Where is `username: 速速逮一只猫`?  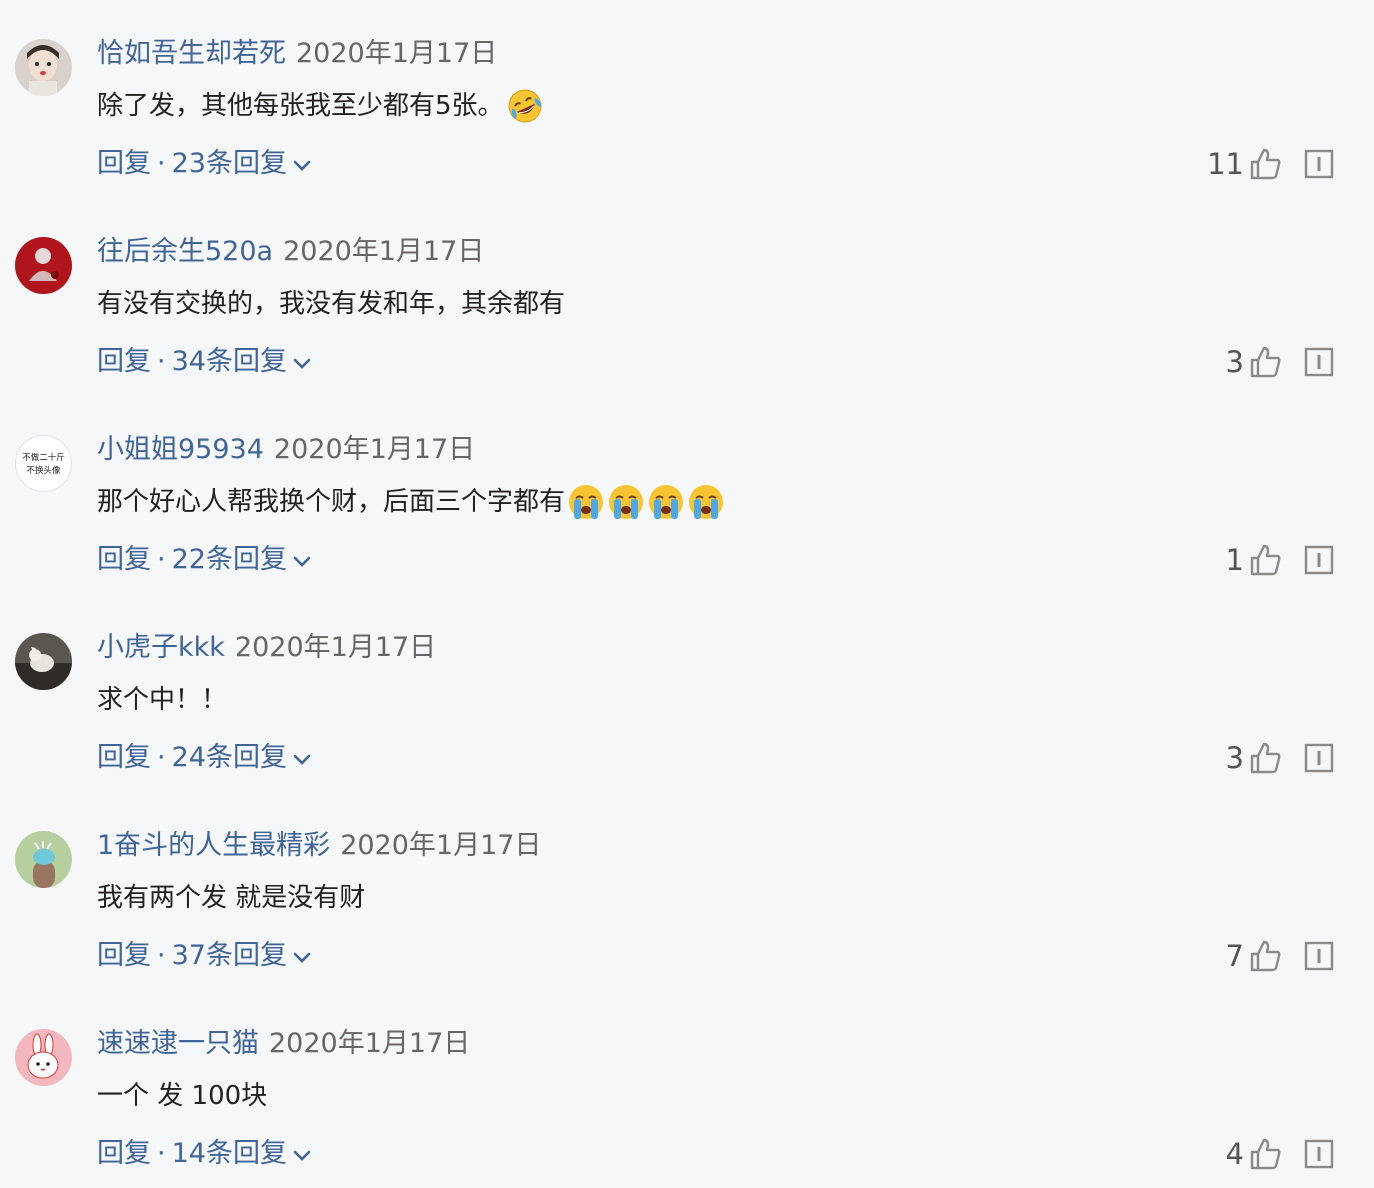 username: 速速逮一只猫 is located at coordinates (178, 1043).